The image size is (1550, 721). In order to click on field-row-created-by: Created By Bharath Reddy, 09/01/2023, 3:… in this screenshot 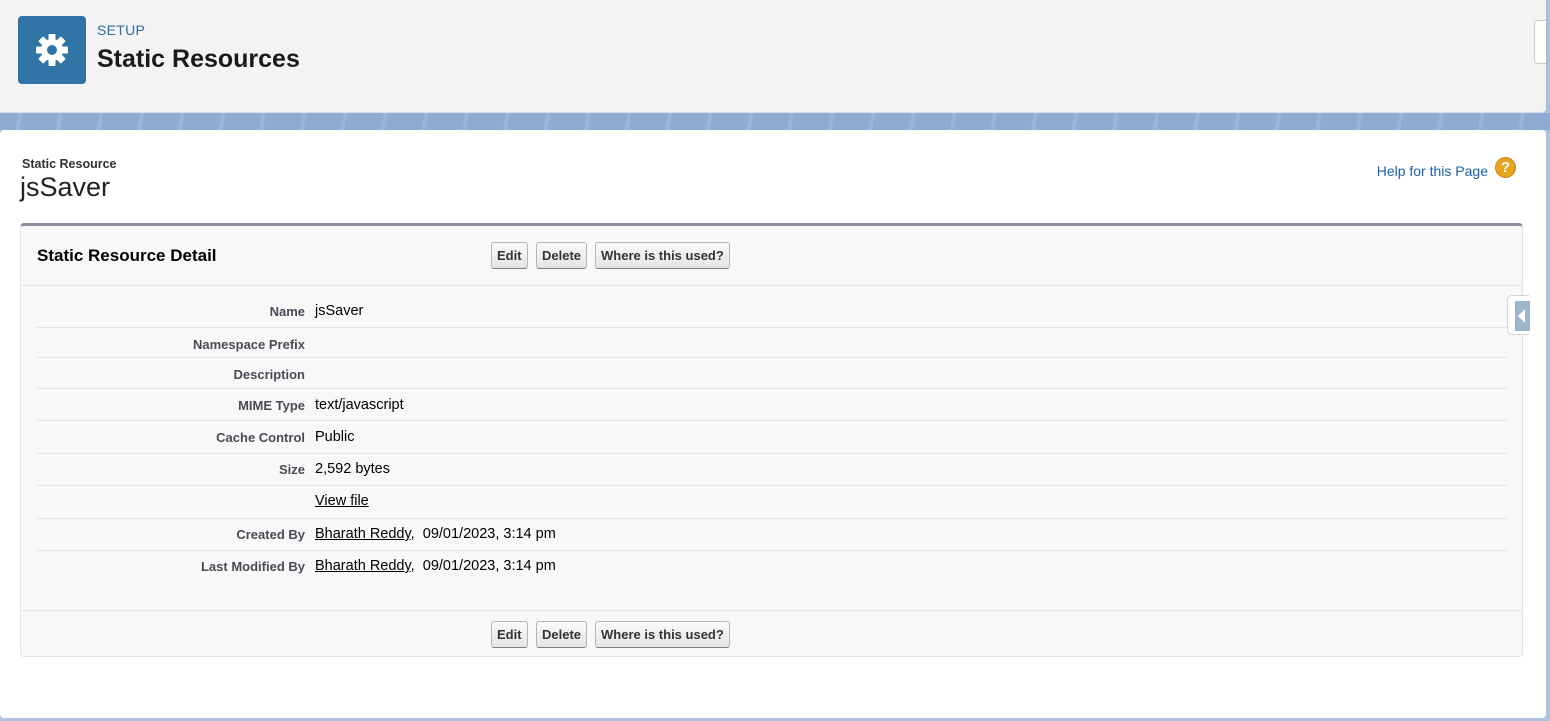, I will do `click(772, 535)`.